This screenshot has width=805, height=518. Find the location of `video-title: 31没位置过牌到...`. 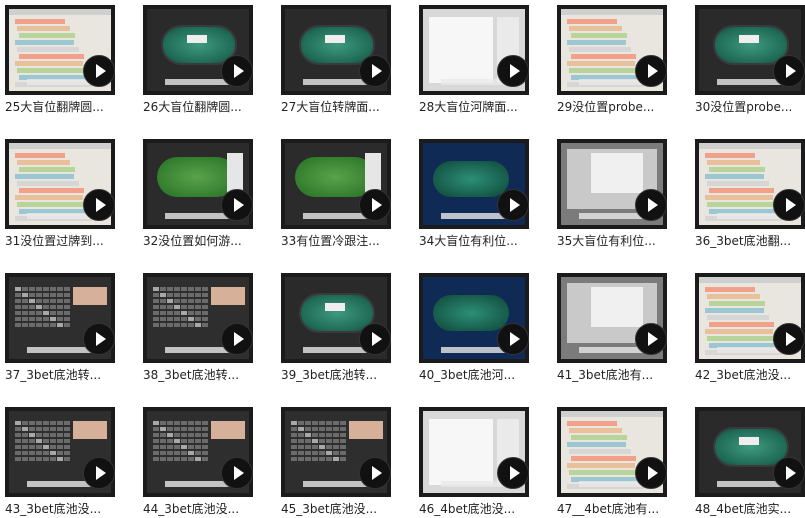

video-title: 31没位置过牌到... is located at coordinates (65, 241).